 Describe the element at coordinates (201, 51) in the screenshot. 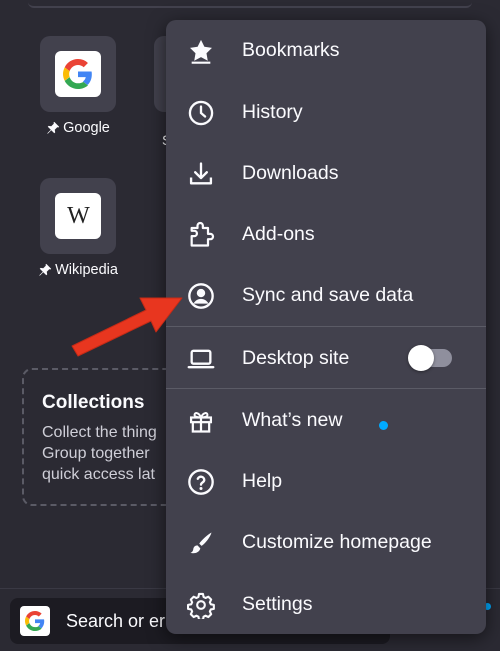

I see `star-icon` at that location.